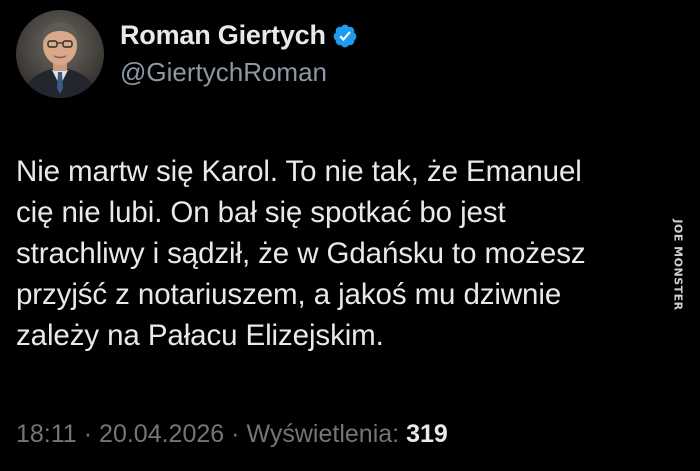 This screenshot has width=700, height=471. What do you see at coordinates (239, 72) in the screenshot?
I see `author-handle: @GiertychRoman` at bounding box center [239, 72].